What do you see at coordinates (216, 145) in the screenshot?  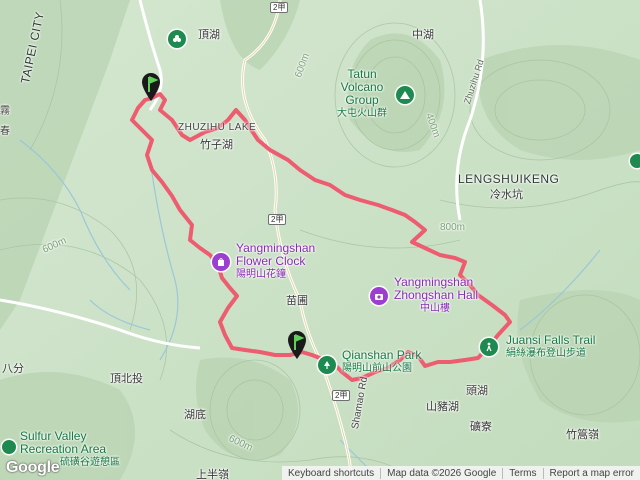 I see `place-label-zhuzihu-zh: 竹子湖` at bounding box center [216, 145].